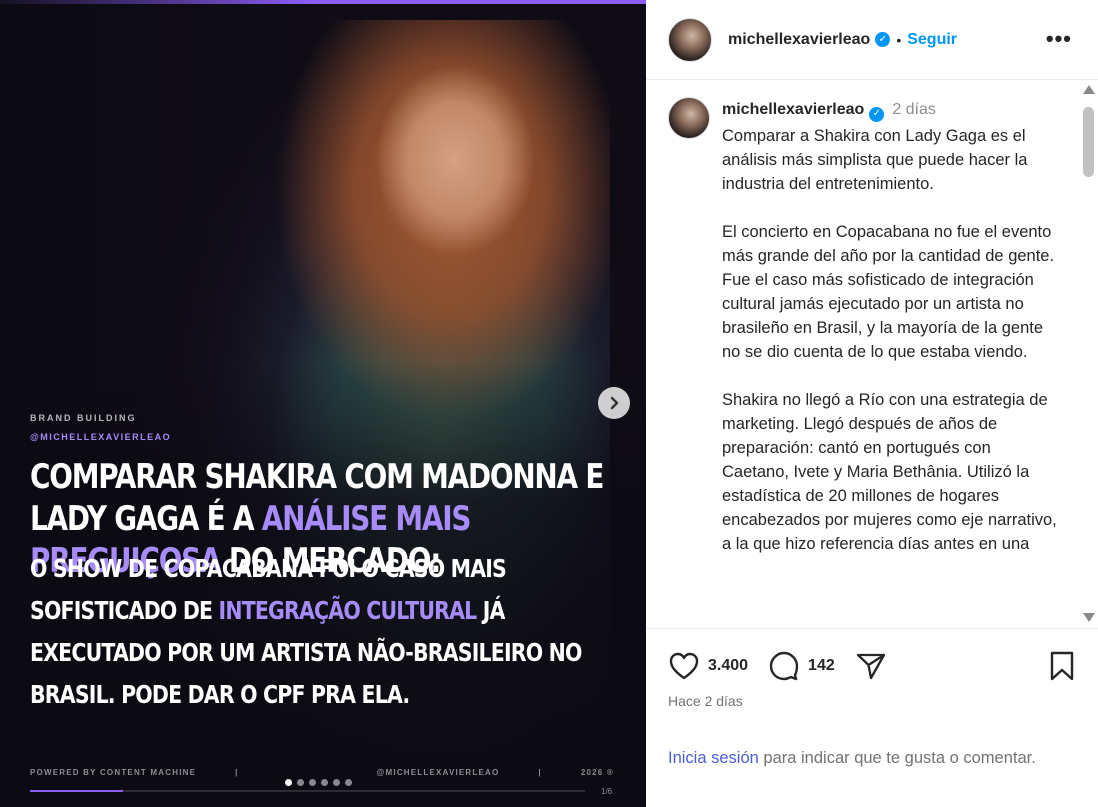  Describe the element at coordinates (1062, 666) in the screenshot. I see `bookmark-icon` at that location.